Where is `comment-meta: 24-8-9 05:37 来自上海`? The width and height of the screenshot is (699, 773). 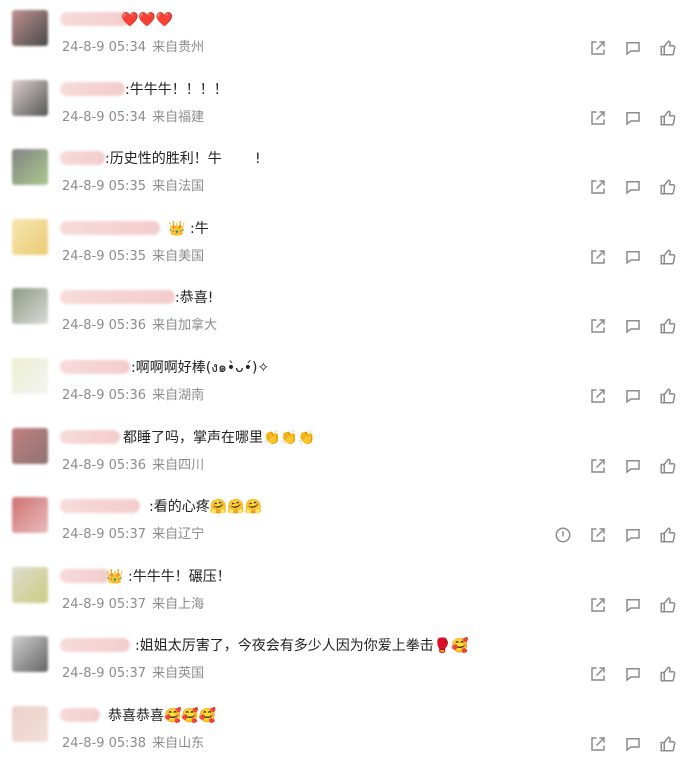 comment-meta: 24-8-9 05:37 来自上海 is located at coordinates (133, 605).